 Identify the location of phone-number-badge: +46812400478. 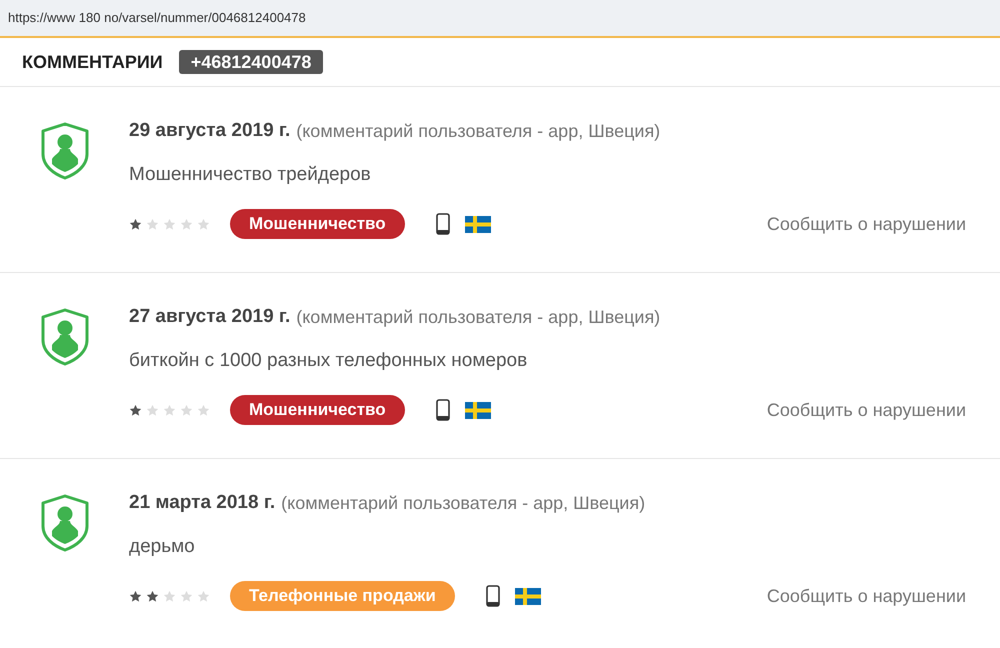
(251, 62).